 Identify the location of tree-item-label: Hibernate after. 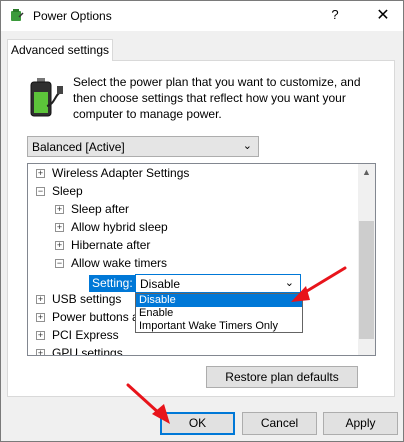
(111, 245).